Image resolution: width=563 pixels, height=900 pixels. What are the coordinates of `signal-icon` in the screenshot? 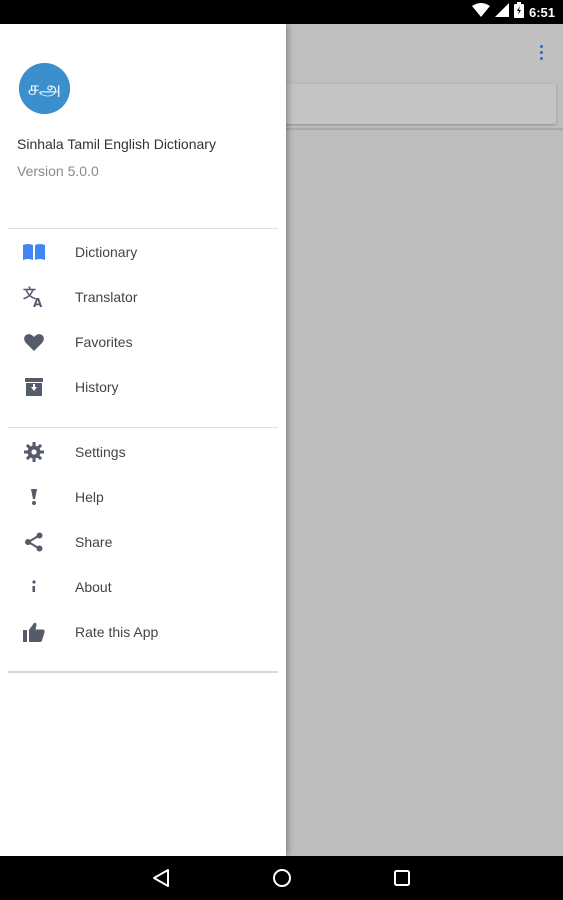 It's located at (501, 12).